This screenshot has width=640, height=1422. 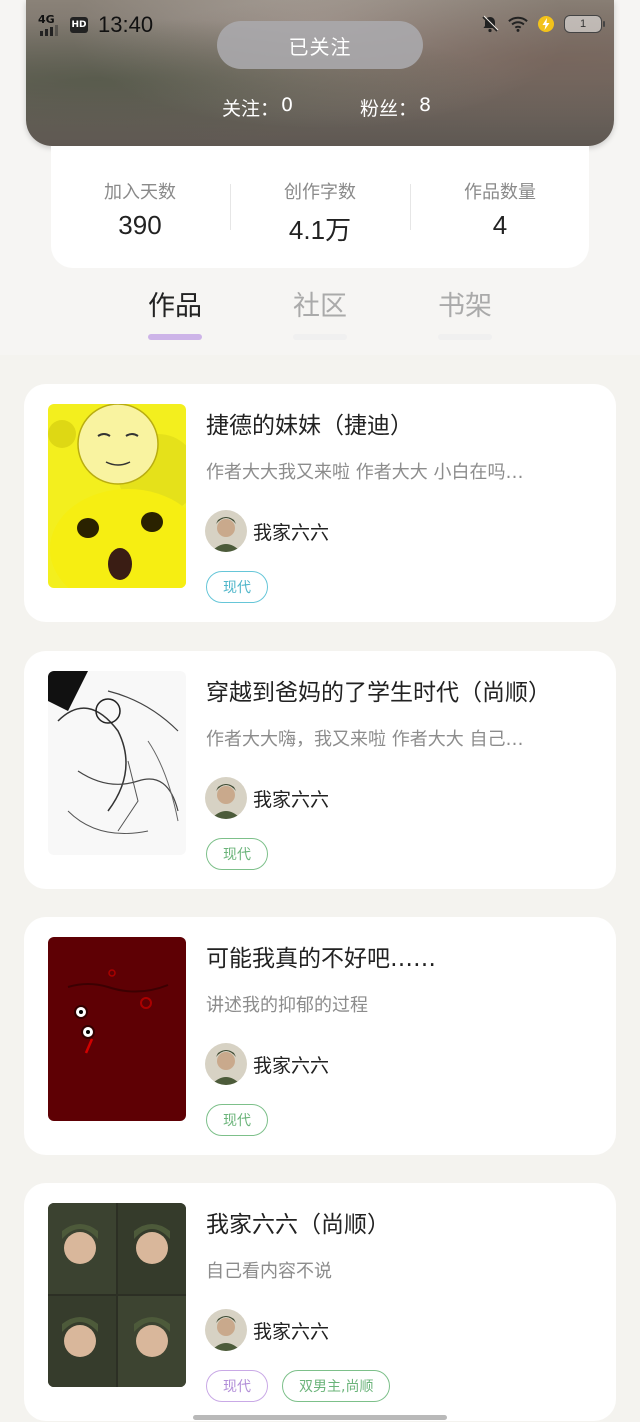 What do you see at coordinates (320, 212) in the screenshot?
I see `stat-word-count: 创作字数 4.1万` at bounding box center [320, 212].